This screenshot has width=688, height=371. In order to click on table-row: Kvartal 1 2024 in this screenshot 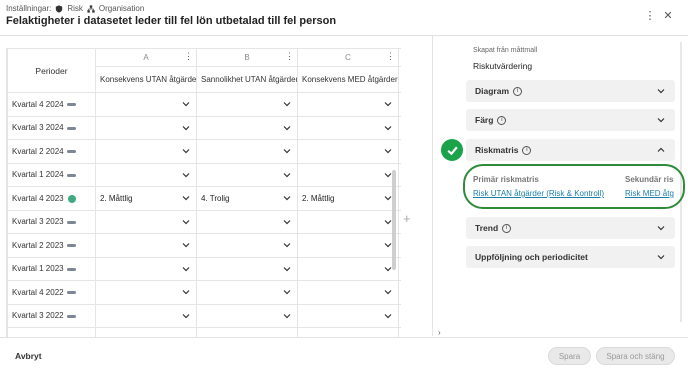, I will do `click(204, 174)`.